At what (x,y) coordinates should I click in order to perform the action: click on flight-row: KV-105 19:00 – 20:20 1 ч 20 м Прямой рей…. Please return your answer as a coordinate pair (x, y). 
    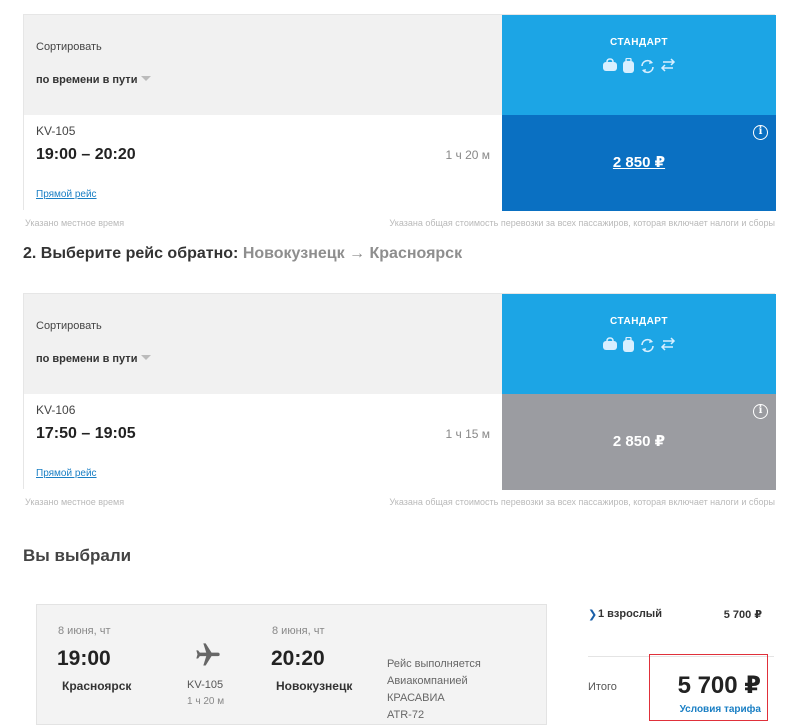
    Looking at the image, I should click on (263, 163).